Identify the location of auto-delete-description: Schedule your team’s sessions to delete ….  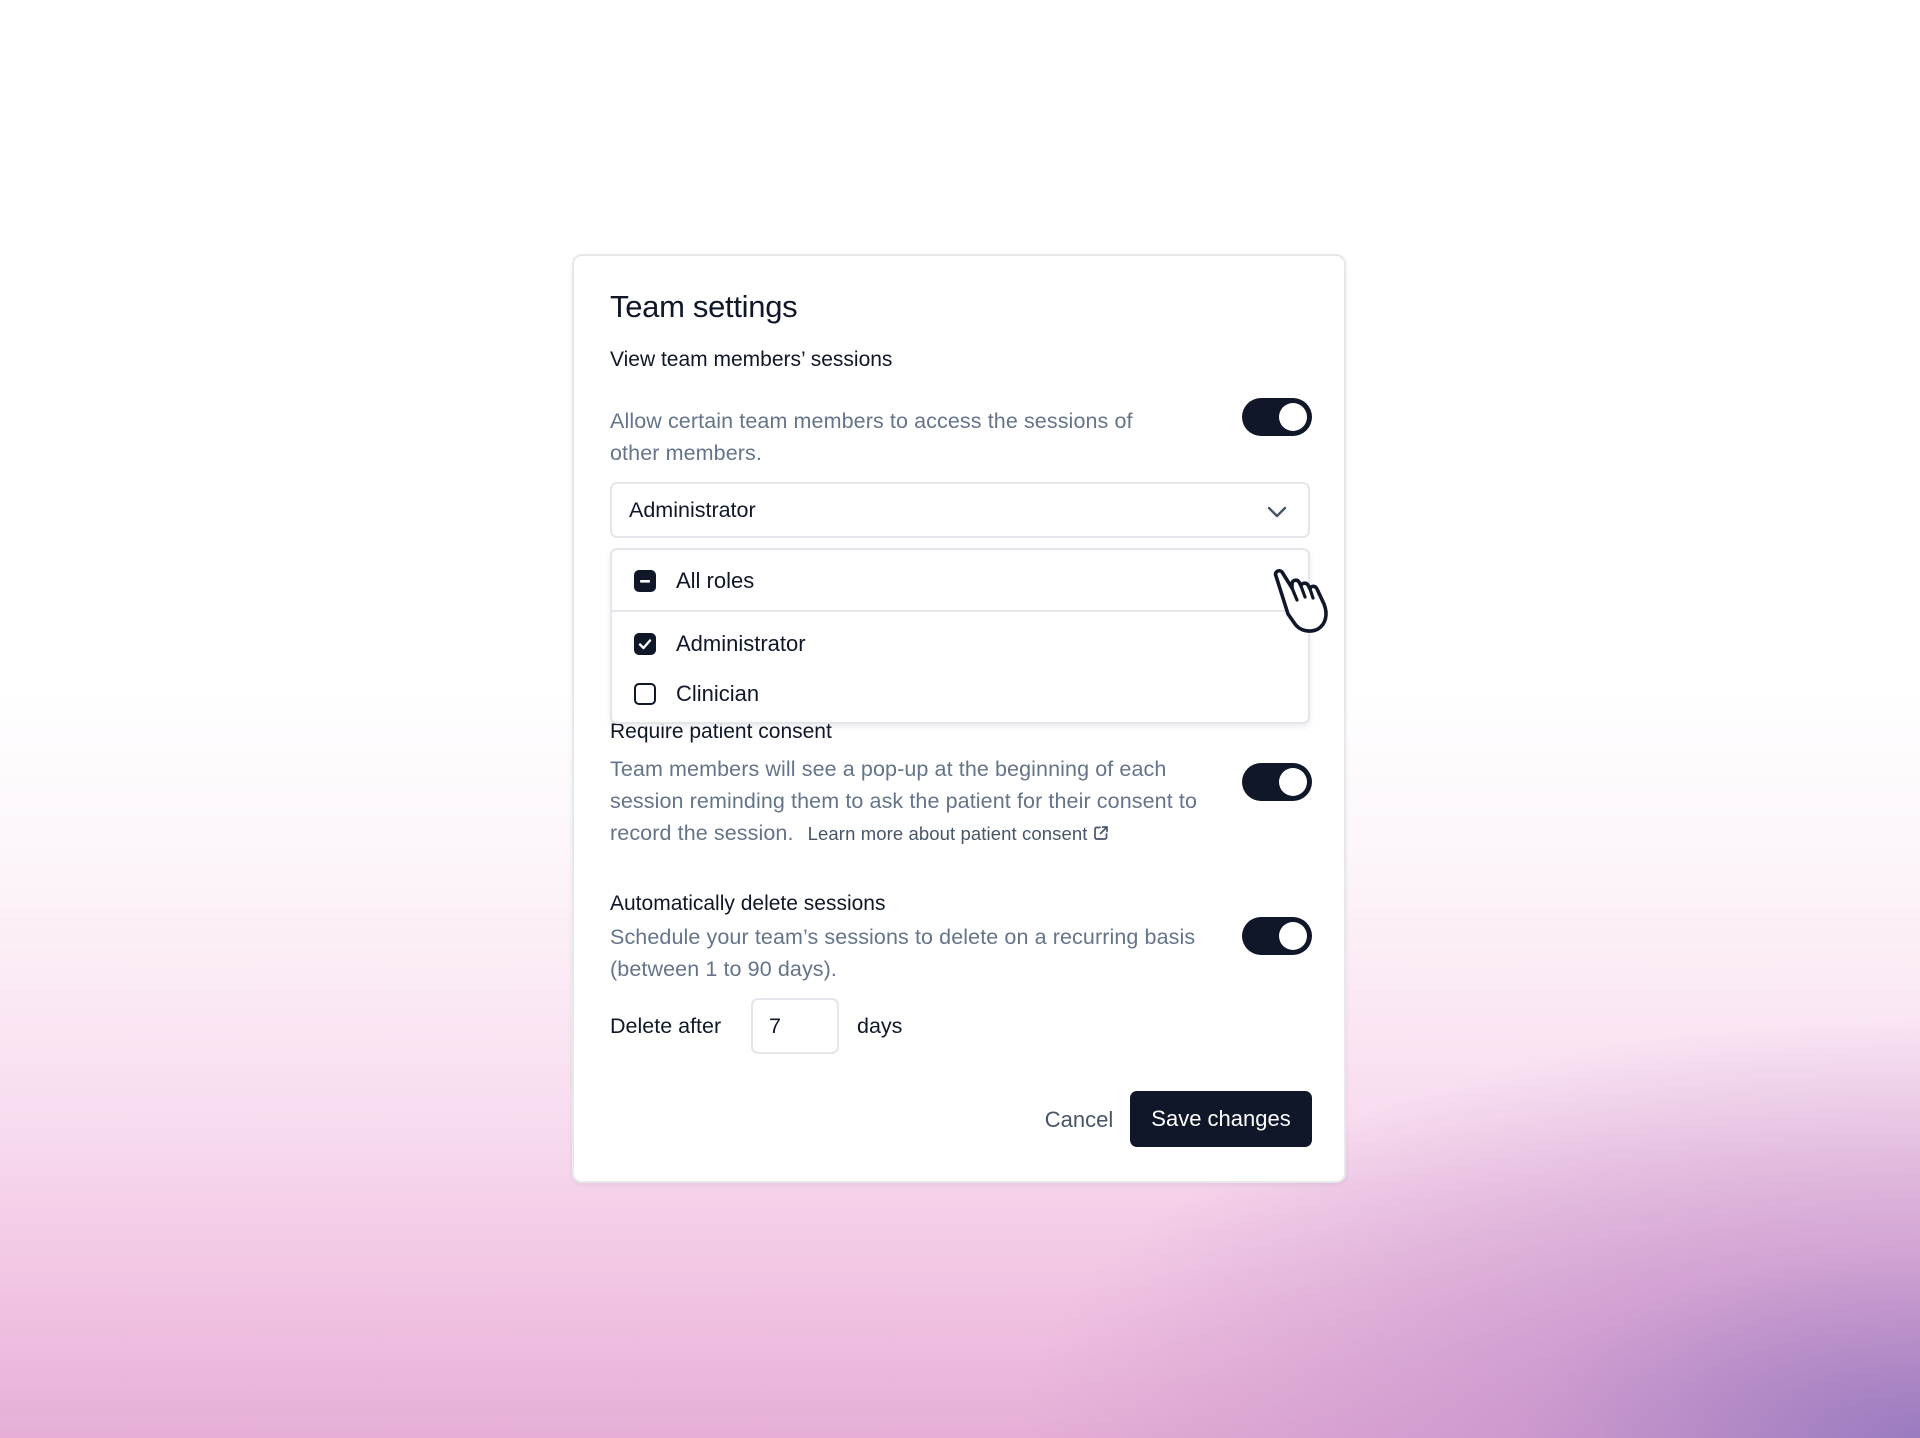
(903, 953).